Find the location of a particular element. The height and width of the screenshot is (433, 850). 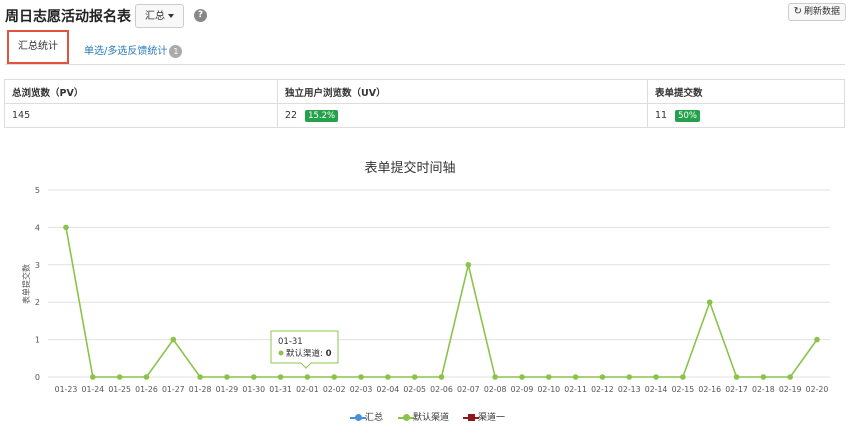

x-tick-label: 02-06 is located at coordinates (441, 389).